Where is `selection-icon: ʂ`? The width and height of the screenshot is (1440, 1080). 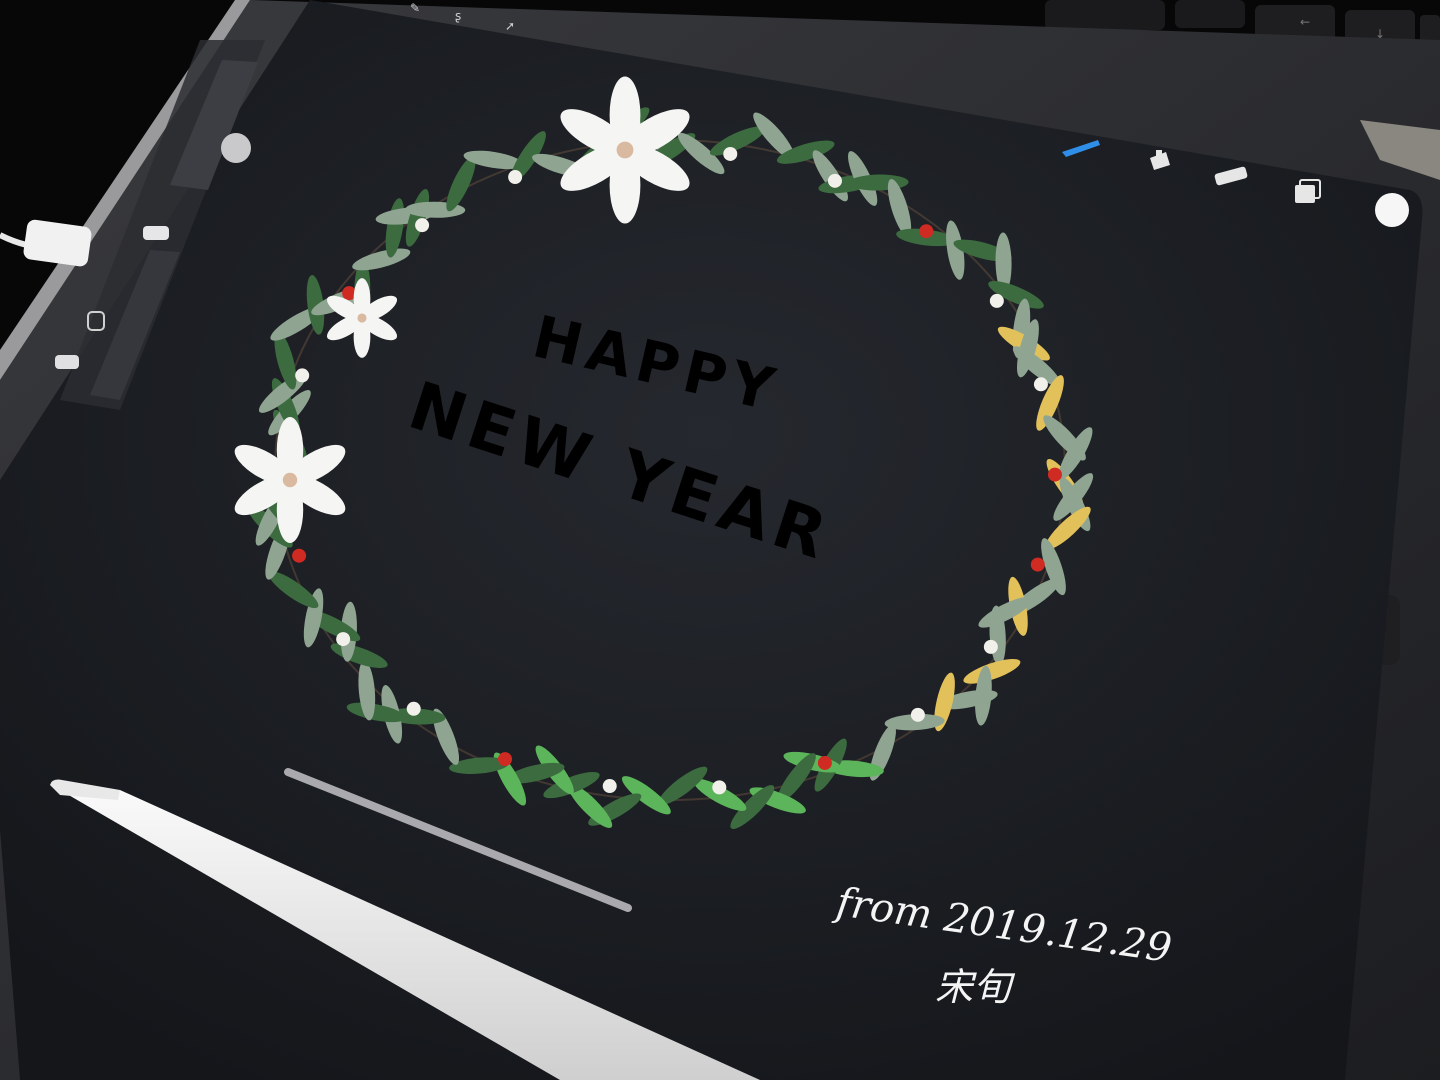 selection-icon: ʂ is located at coordinates (458, 16).